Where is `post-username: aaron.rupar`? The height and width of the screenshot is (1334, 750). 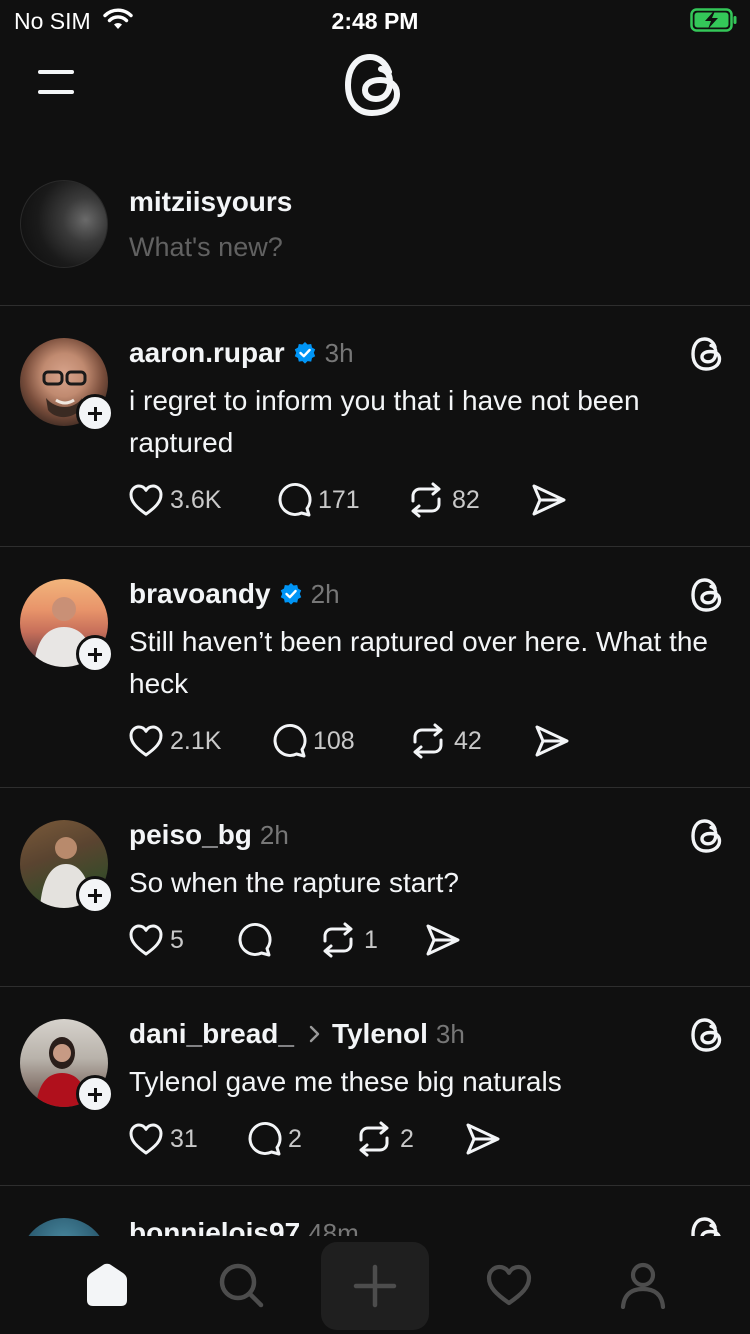
post-username: aaron.rupar is located at coordinates (207, 353).